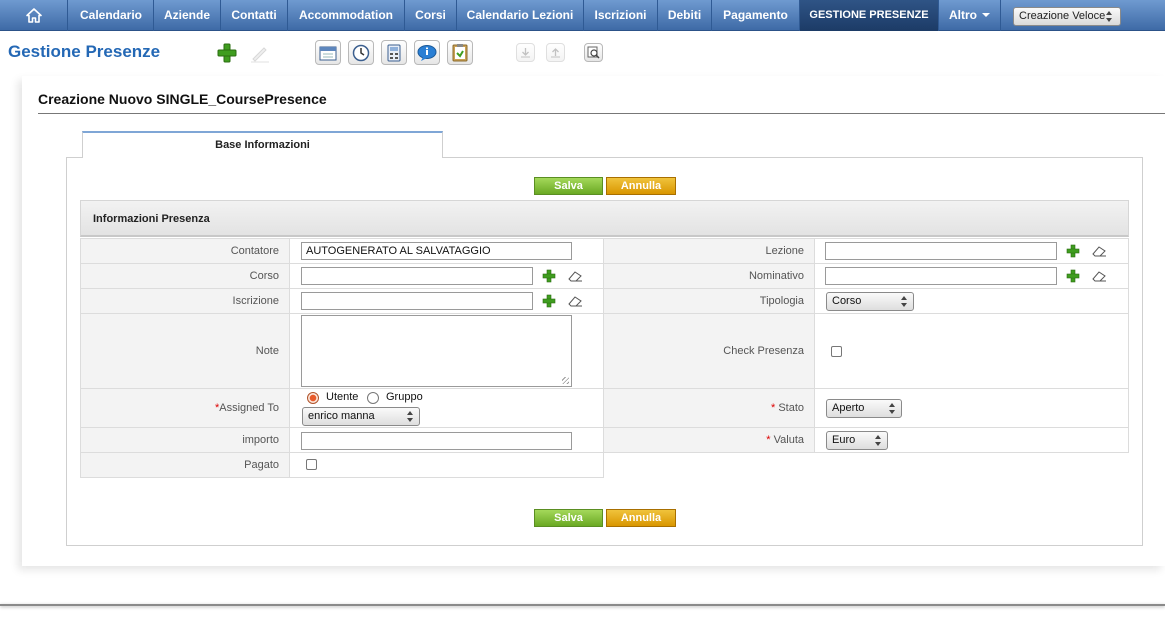 The height and width of the screenshot is (623, 1165). I want to click on nav-altro: Altro, so click(970, 15).